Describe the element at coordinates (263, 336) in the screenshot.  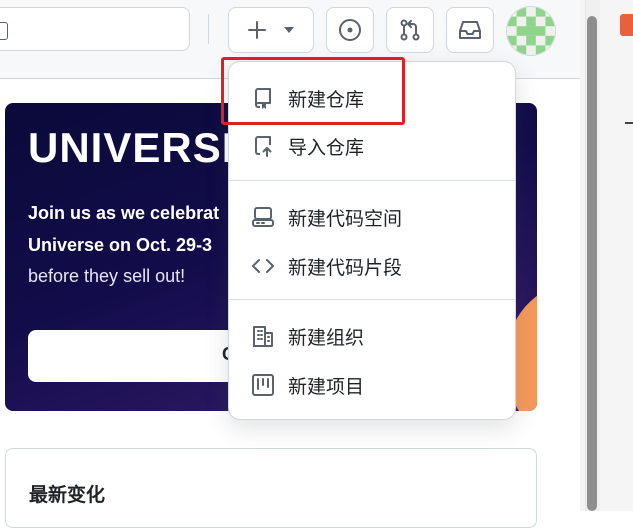
I see `organization-icon` at that location.